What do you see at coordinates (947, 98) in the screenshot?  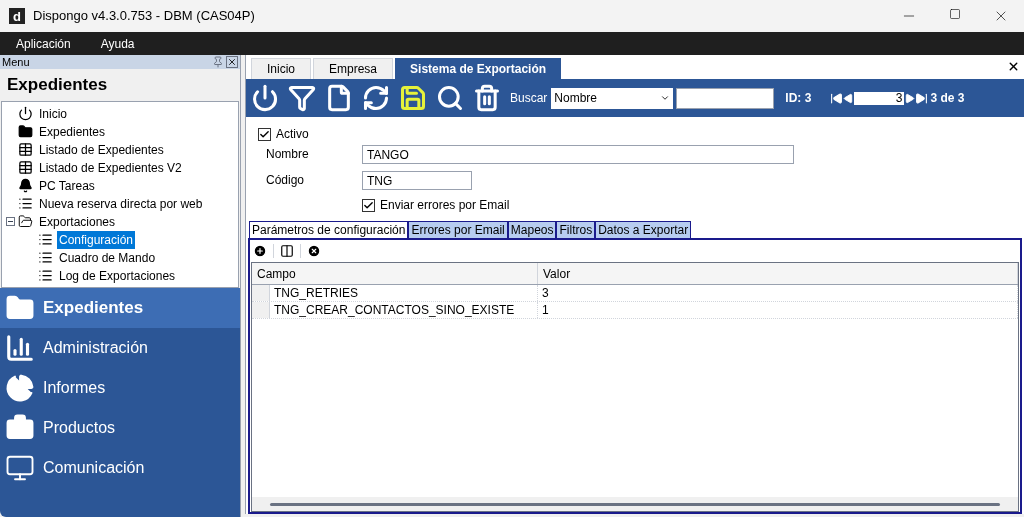 I see `record-count: 3 de 3` at bounding box center [947, 98].